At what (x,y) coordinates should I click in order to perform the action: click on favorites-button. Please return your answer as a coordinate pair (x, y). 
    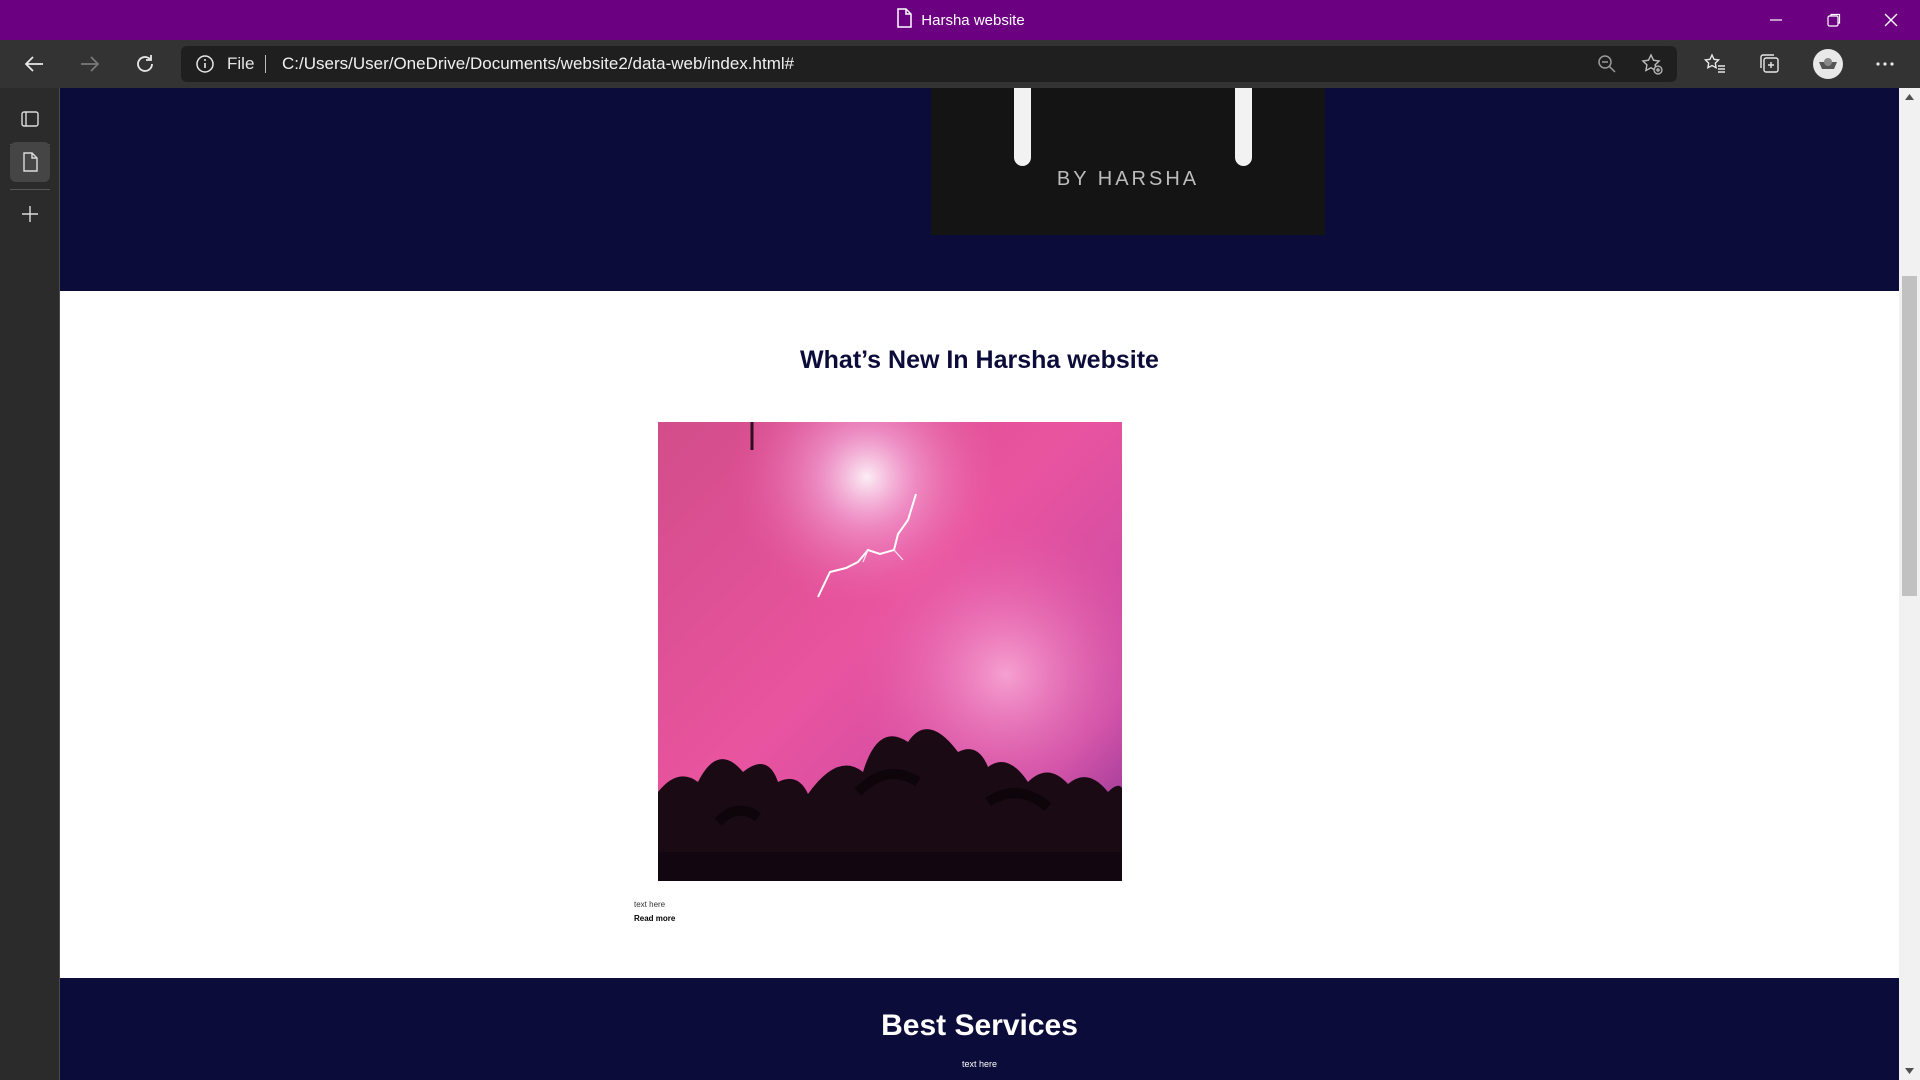
    Looking at the image, I should click on (1715, 64).